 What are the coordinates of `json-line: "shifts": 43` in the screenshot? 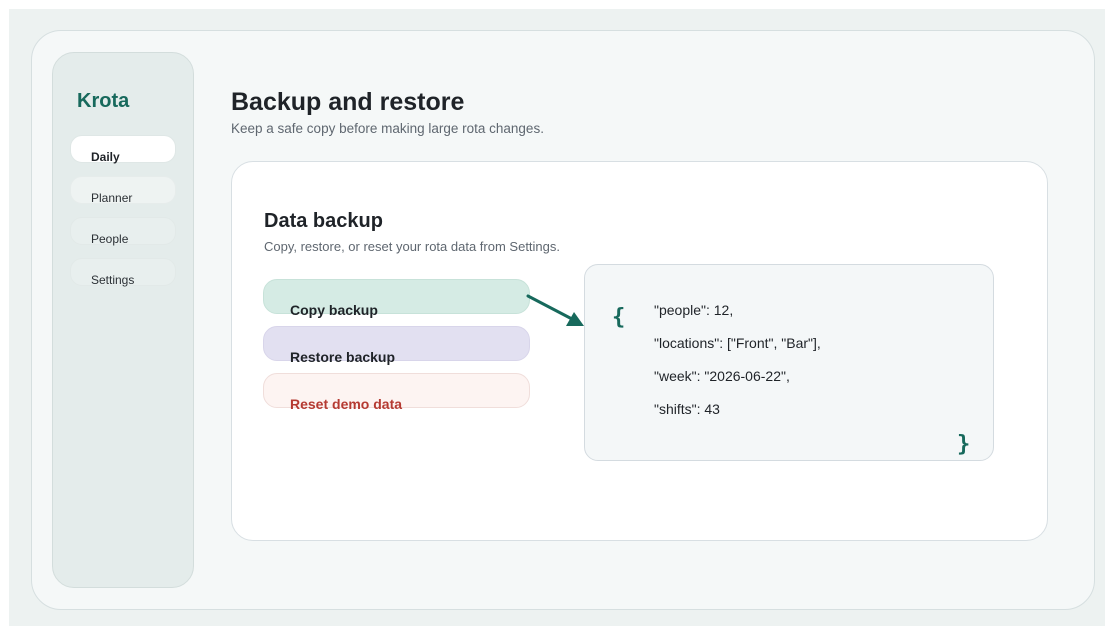 It's located at (687, 409).